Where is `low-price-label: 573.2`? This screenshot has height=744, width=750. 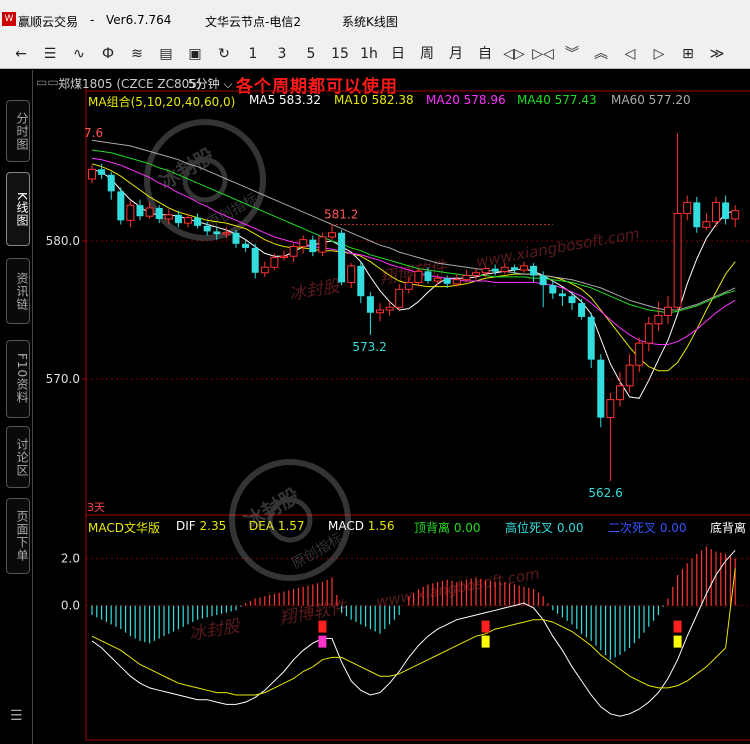 low-price-label: 573.2 is located at coordinates (369, 347).